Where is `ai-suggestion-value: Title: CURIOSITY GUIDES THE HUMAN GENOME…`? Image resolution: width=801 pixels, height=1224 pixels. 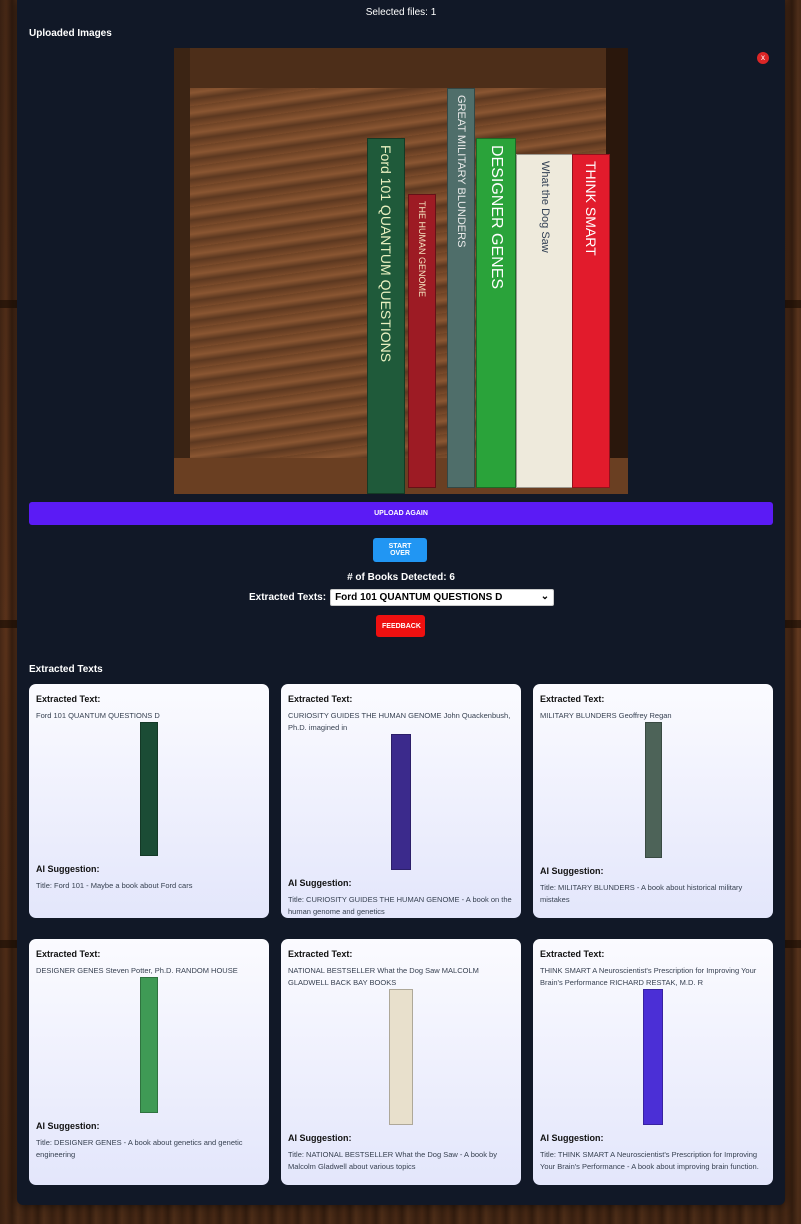 ai-suggestion-value: Title: CURIOSITY GUIDES THE HUMAN GENOME… is located at coordinates (400, 905).